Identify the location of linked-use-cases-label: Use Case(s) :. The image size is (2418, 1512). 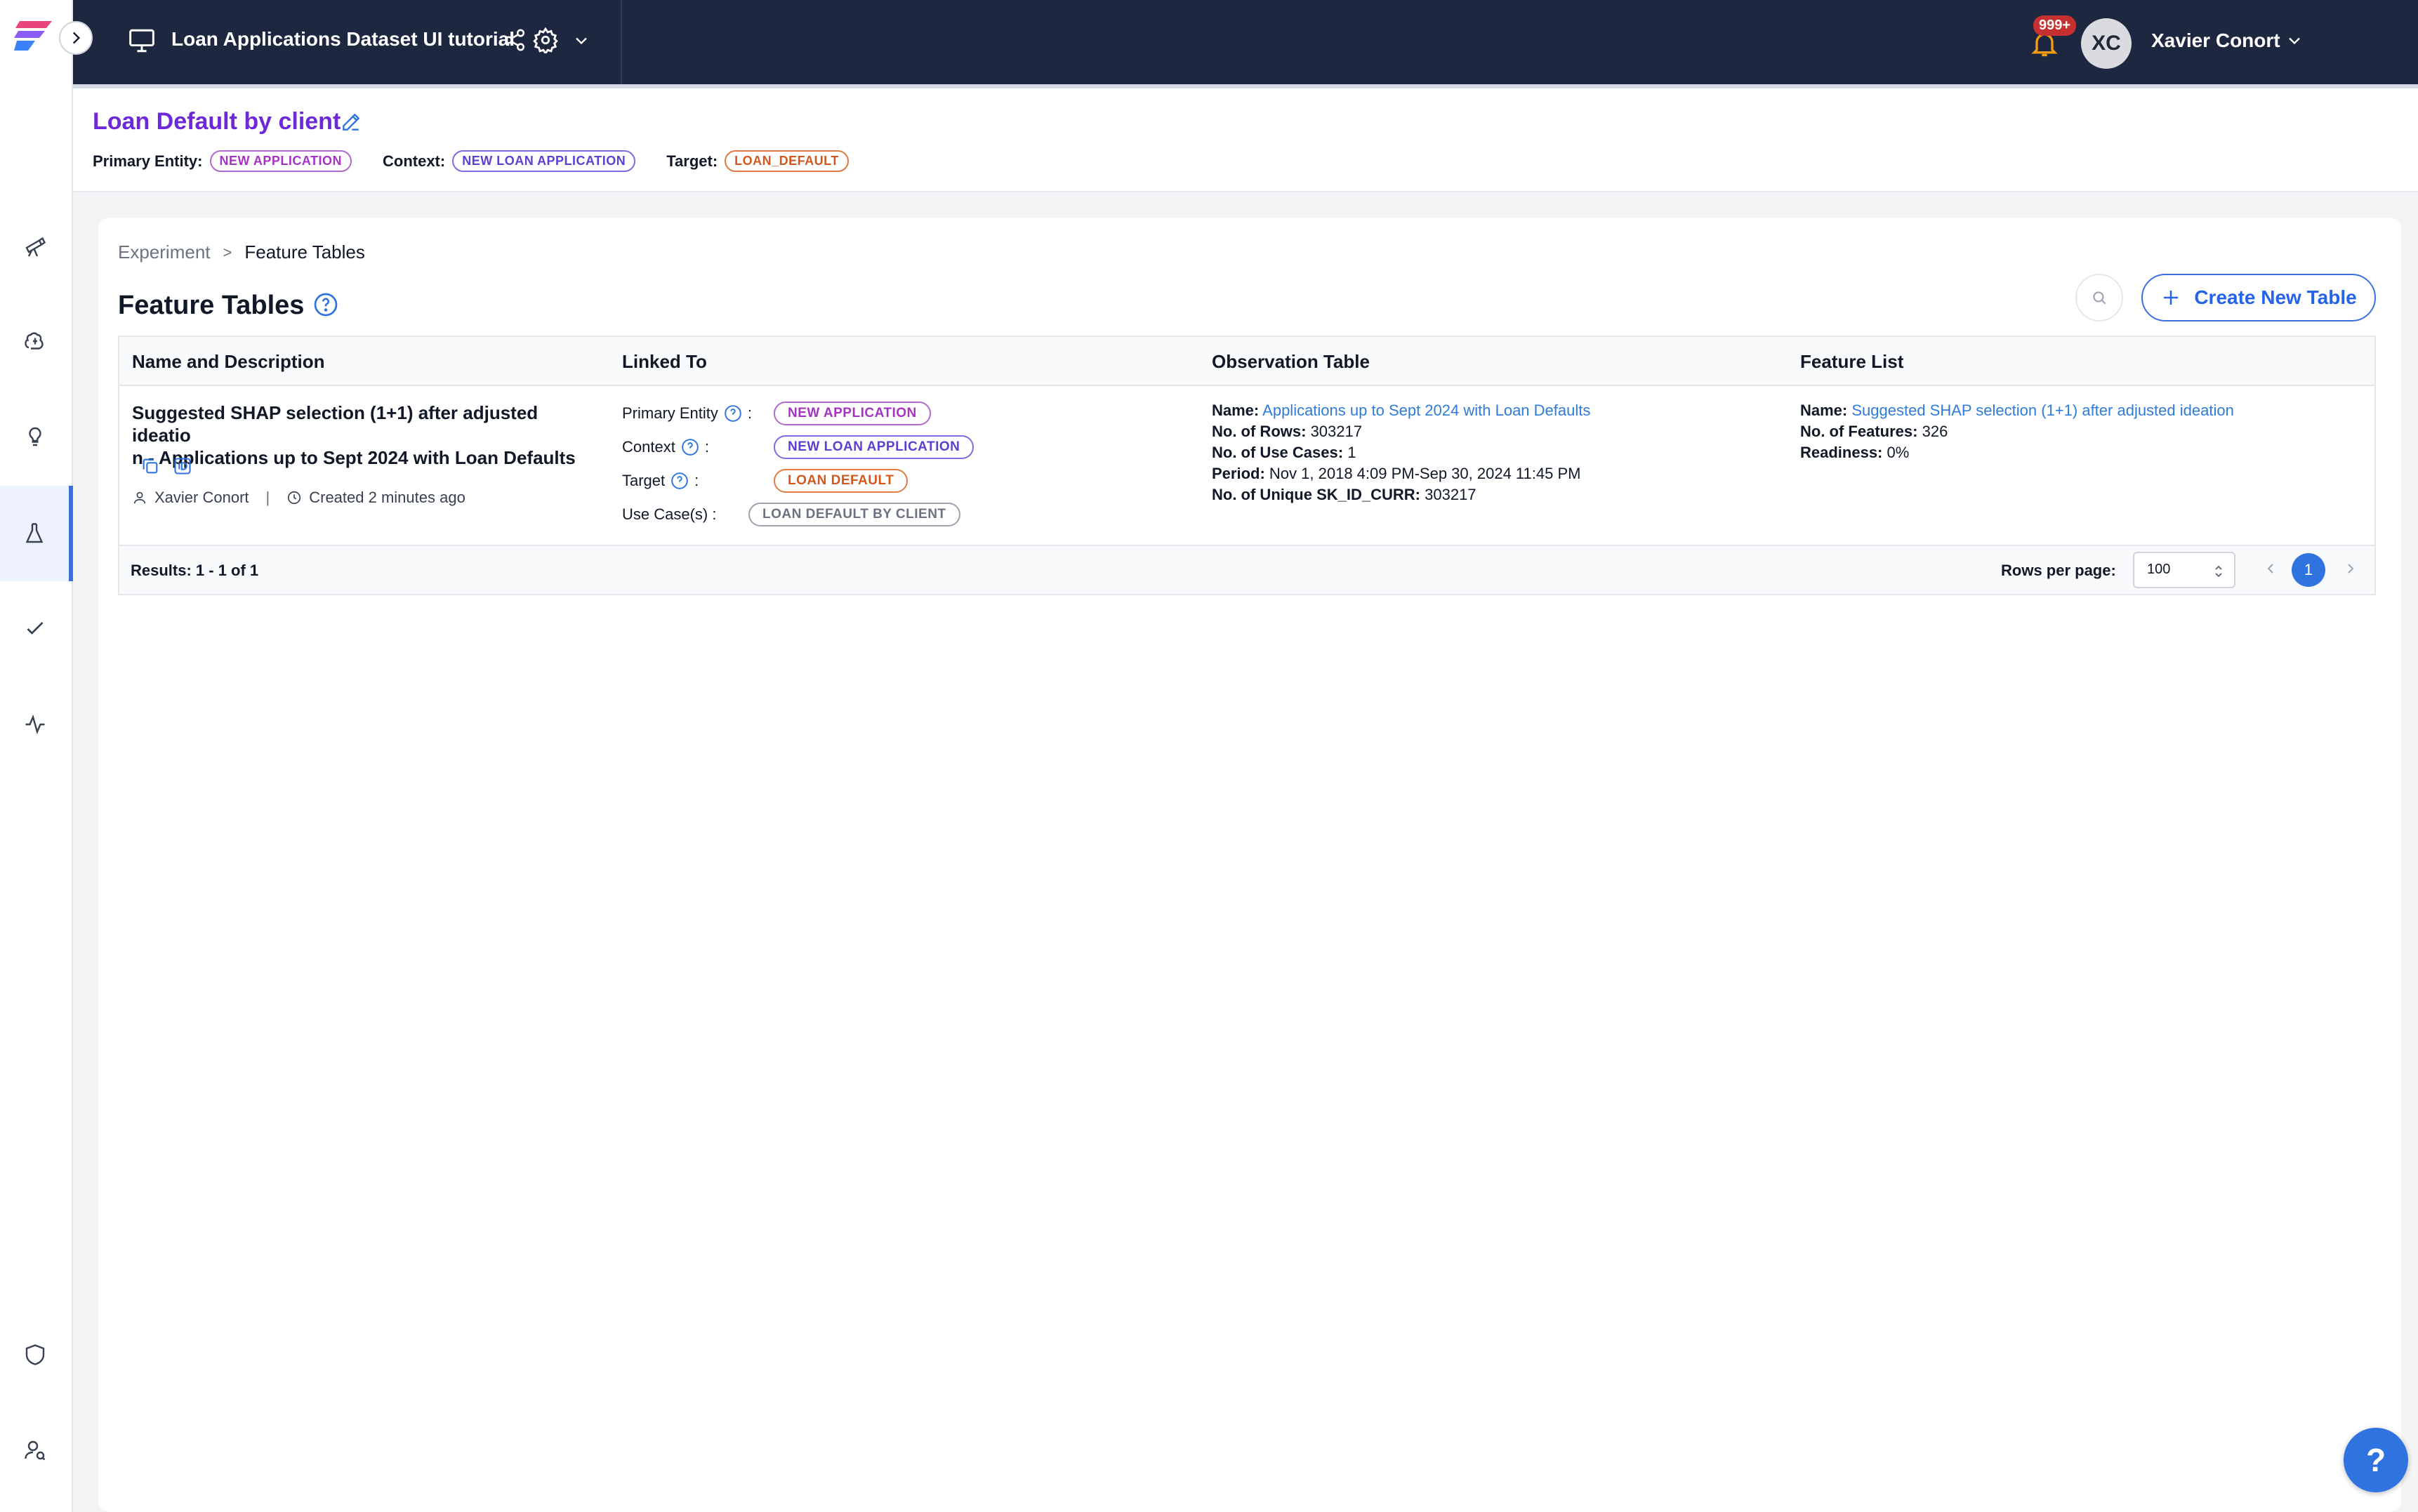
(669, 514).